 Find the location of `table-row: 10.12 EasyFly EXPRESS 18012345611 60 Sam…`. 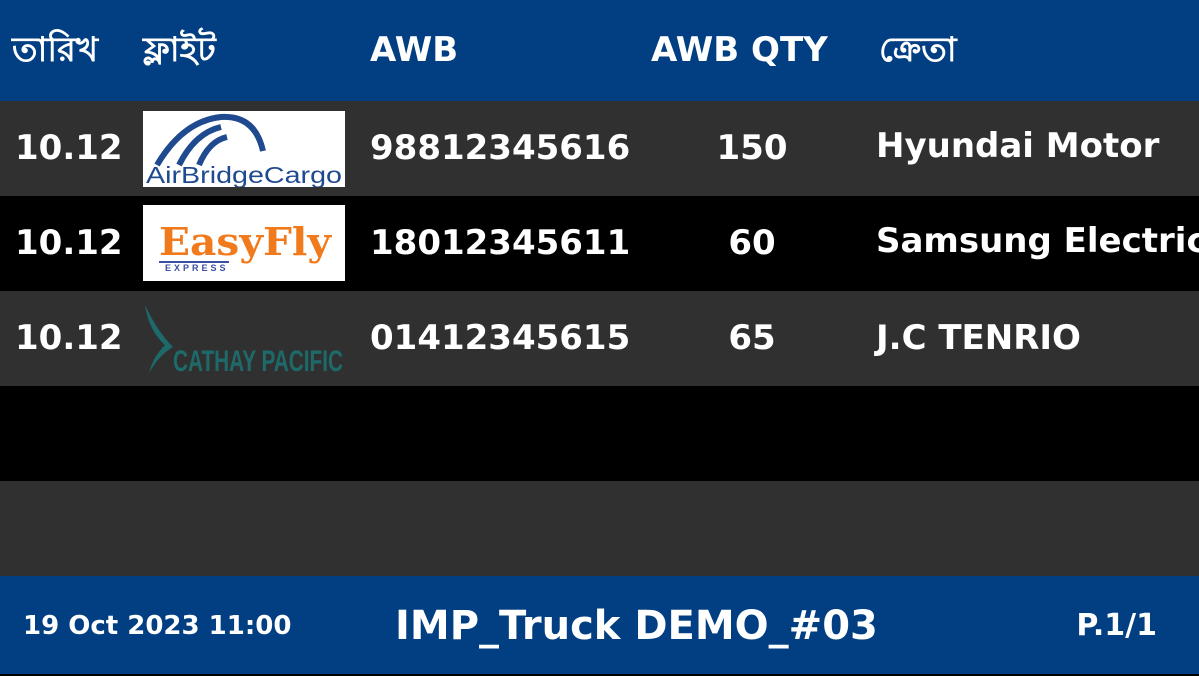

table-row: 10.12 EasyFly EXPRESS 18012345611 60 Sam… is located at coordinates (599, 243).